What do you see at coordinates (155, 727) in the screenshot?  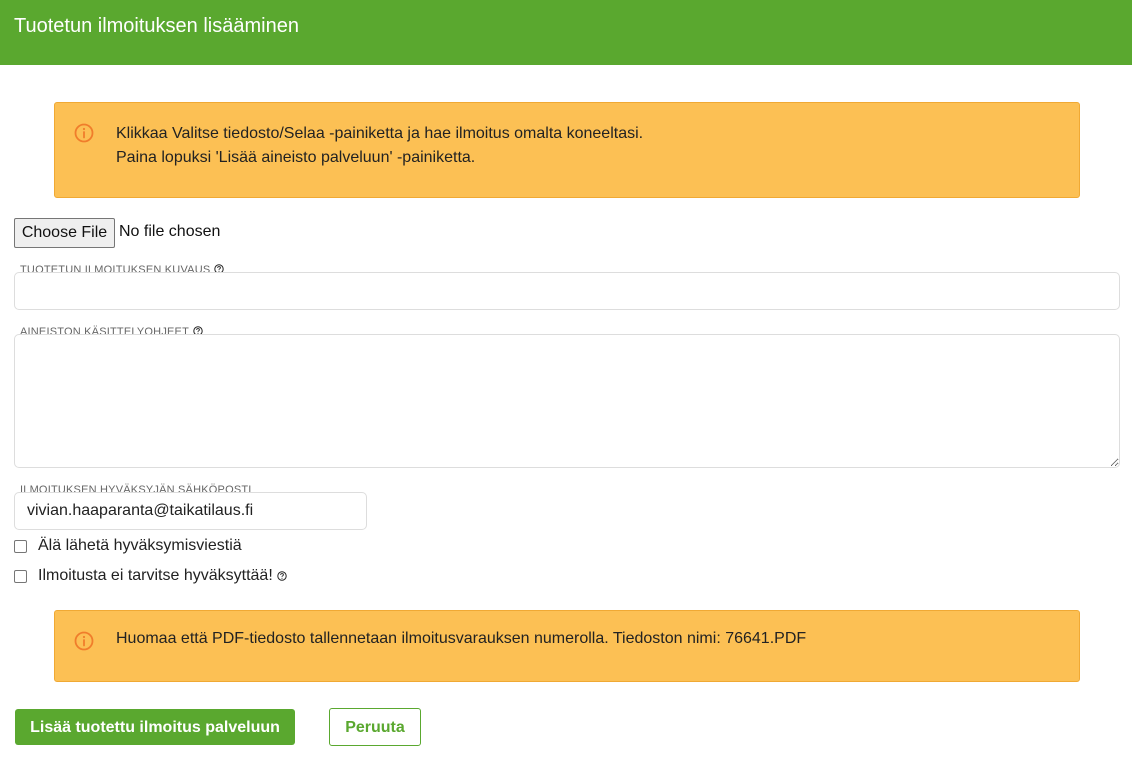 I see `add-to-service-button: Lisää tuotettu ilmoitus palveluun` at bounding box center [155, 727].